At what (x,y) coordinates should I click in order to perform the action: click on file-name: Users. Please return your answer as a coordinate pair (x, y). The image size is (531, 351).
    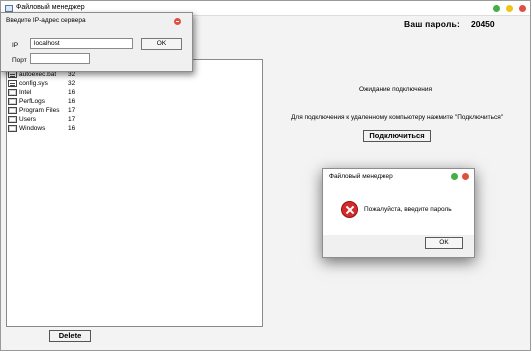
    Looking at the image, I should click on (27, 119).